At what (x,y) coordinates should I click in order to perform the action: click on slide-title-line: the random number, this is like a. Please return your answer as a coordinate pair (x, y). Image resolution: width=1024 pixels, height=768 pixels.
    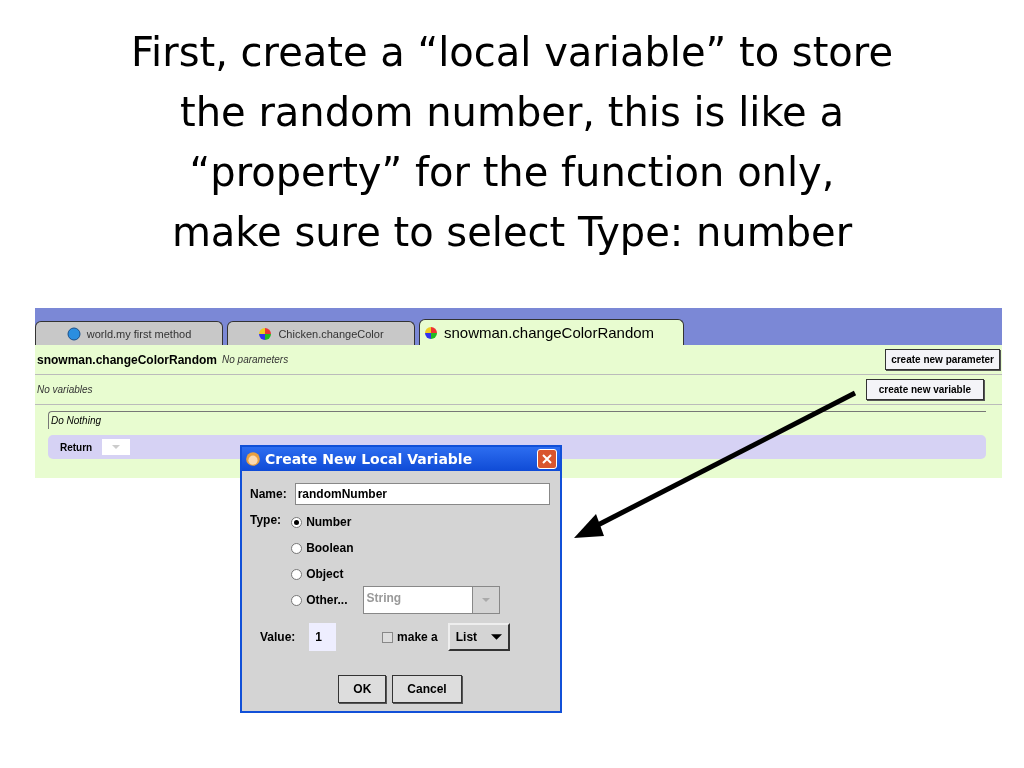
    Looking at the image, I should click on (512, 112).